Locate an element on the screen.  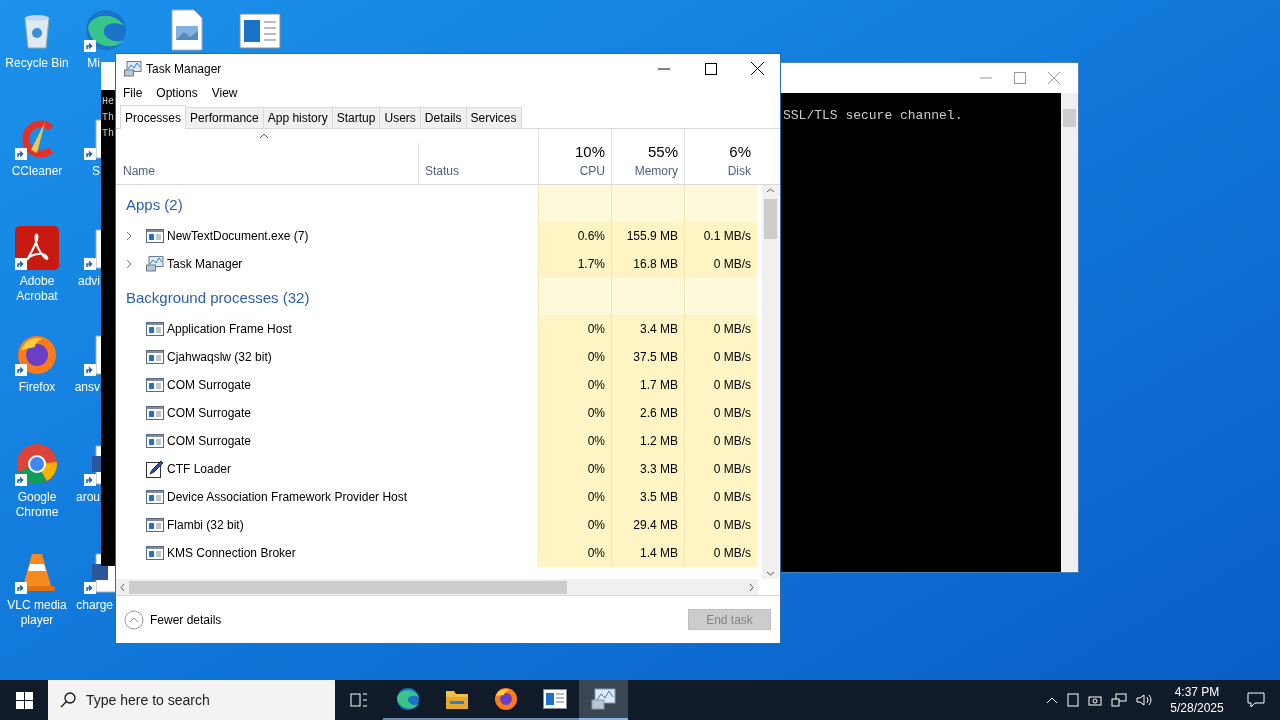
scroll-down-icon is located at coordinates (770, 573).